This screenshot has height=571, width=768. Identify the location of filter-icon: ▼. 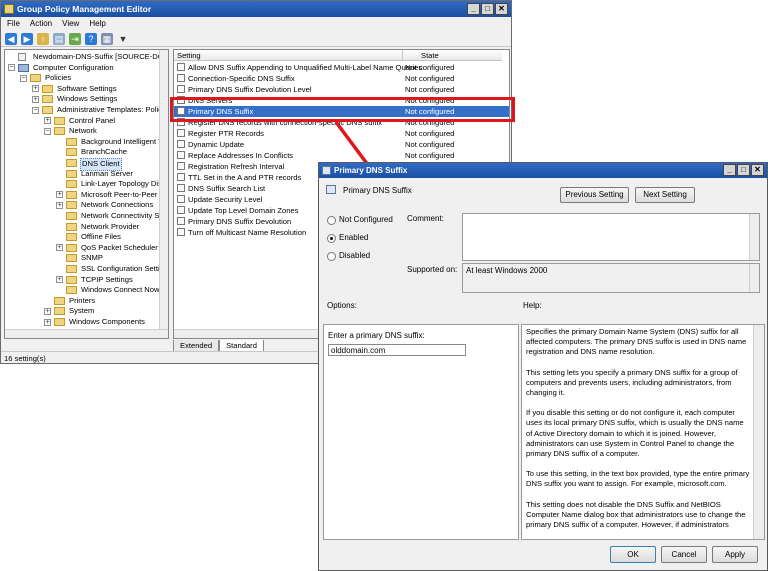
(123, 39).